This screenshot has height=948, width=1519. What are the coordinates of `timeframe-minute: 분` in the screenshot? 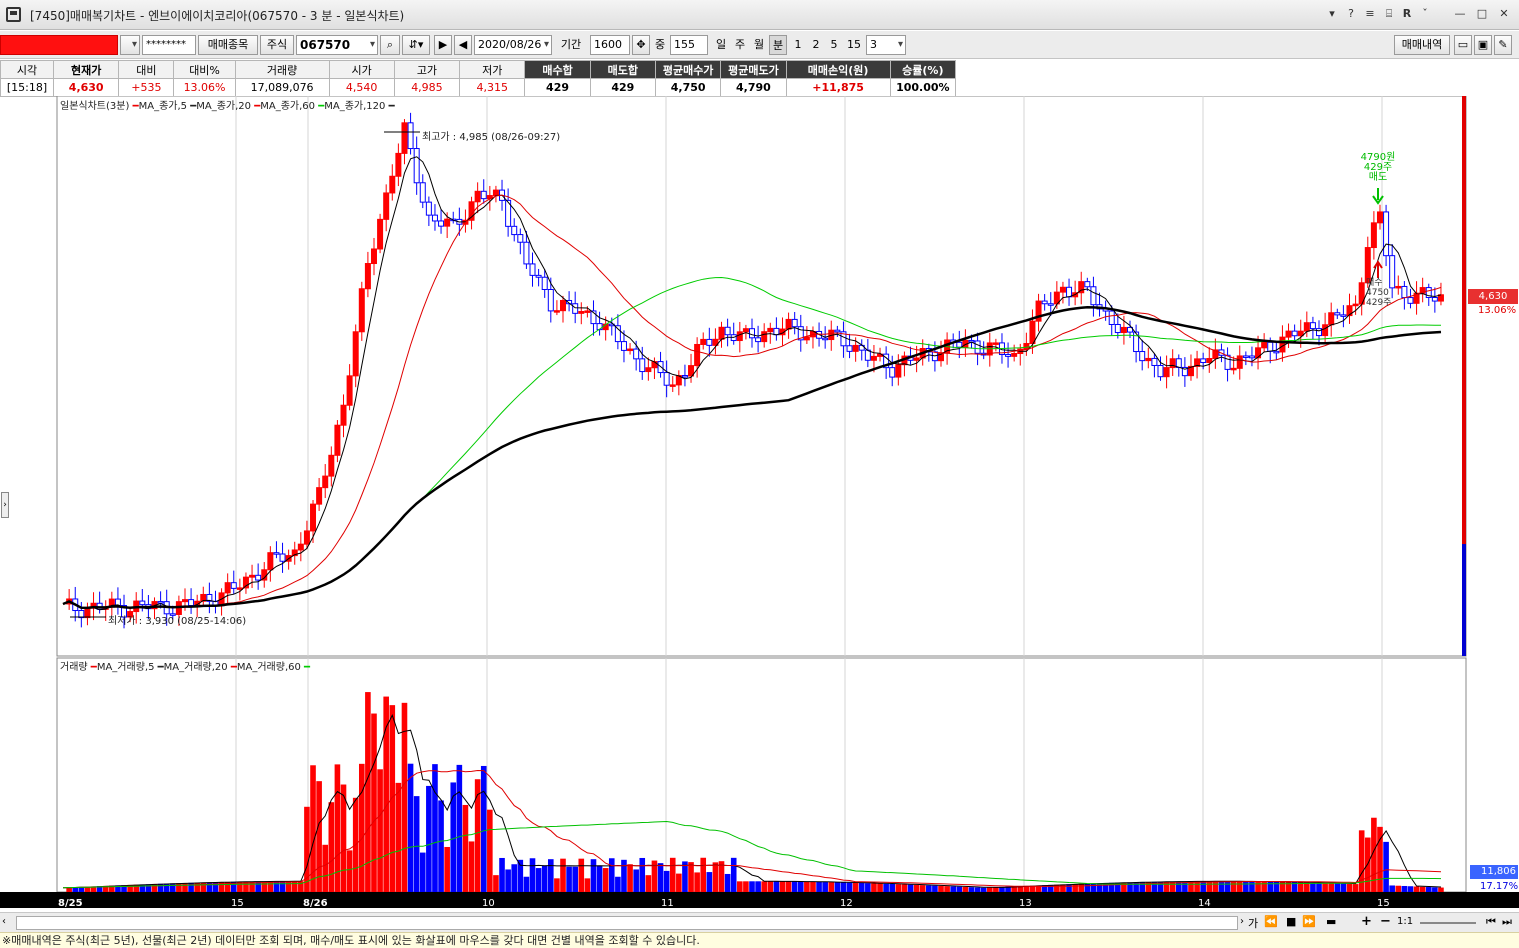 It's located at (778, 45).